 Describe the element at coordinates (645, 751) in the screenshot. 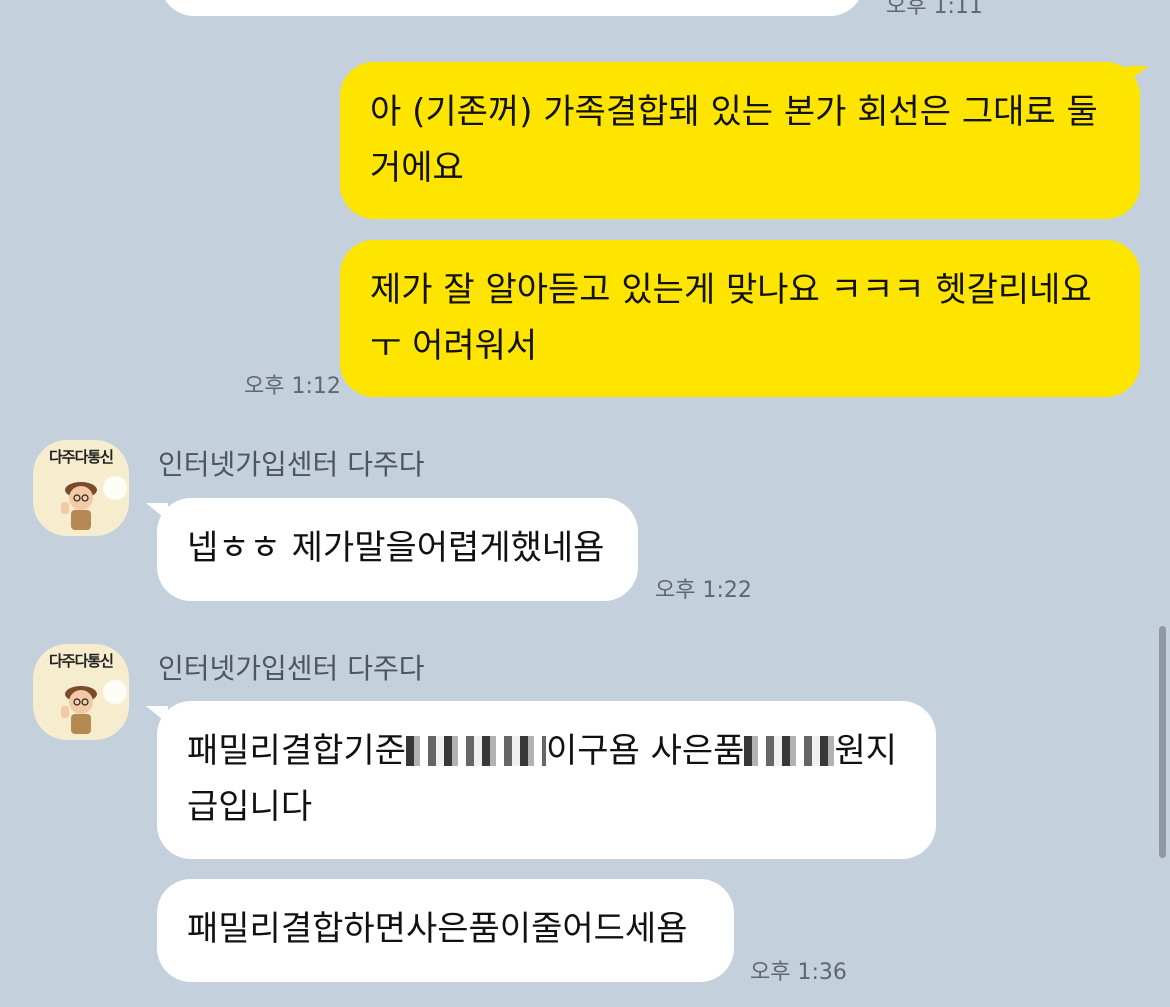

I see `message-text: 이구욤 사은품` at that location.